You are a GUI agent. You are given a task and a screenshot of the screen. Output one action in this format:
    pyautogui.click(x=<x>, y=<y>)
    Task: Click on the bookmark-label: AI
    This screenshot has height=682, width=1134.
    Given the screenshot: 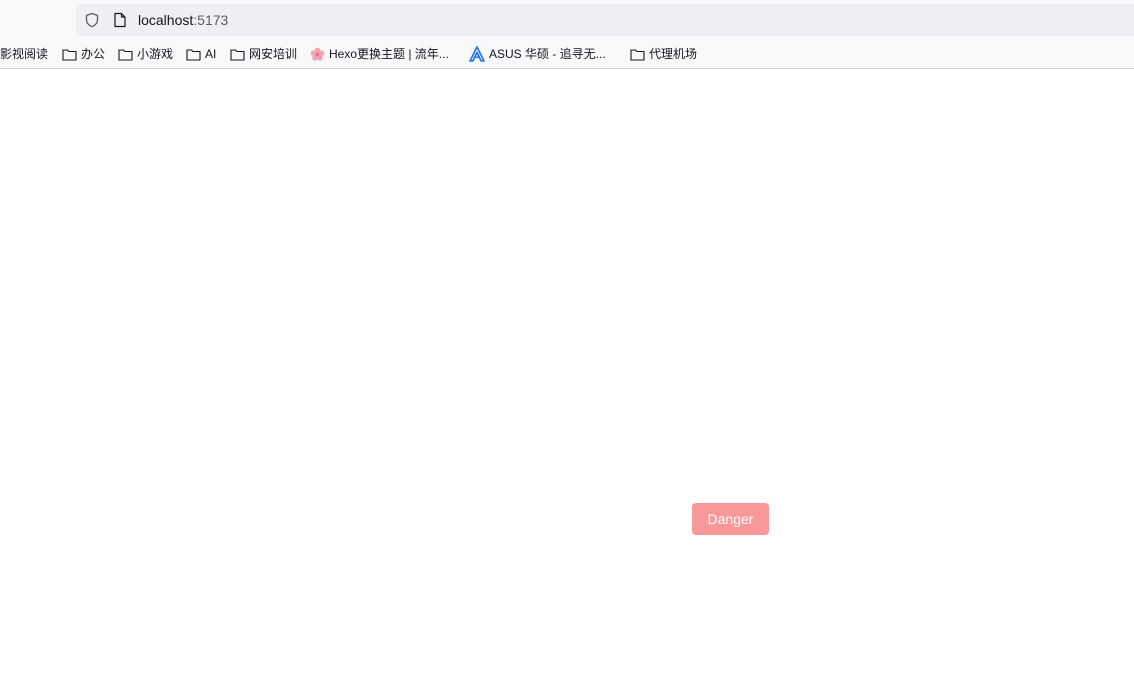 What is the action you would take?
    pyautogui.click(x=211, y=54)
    